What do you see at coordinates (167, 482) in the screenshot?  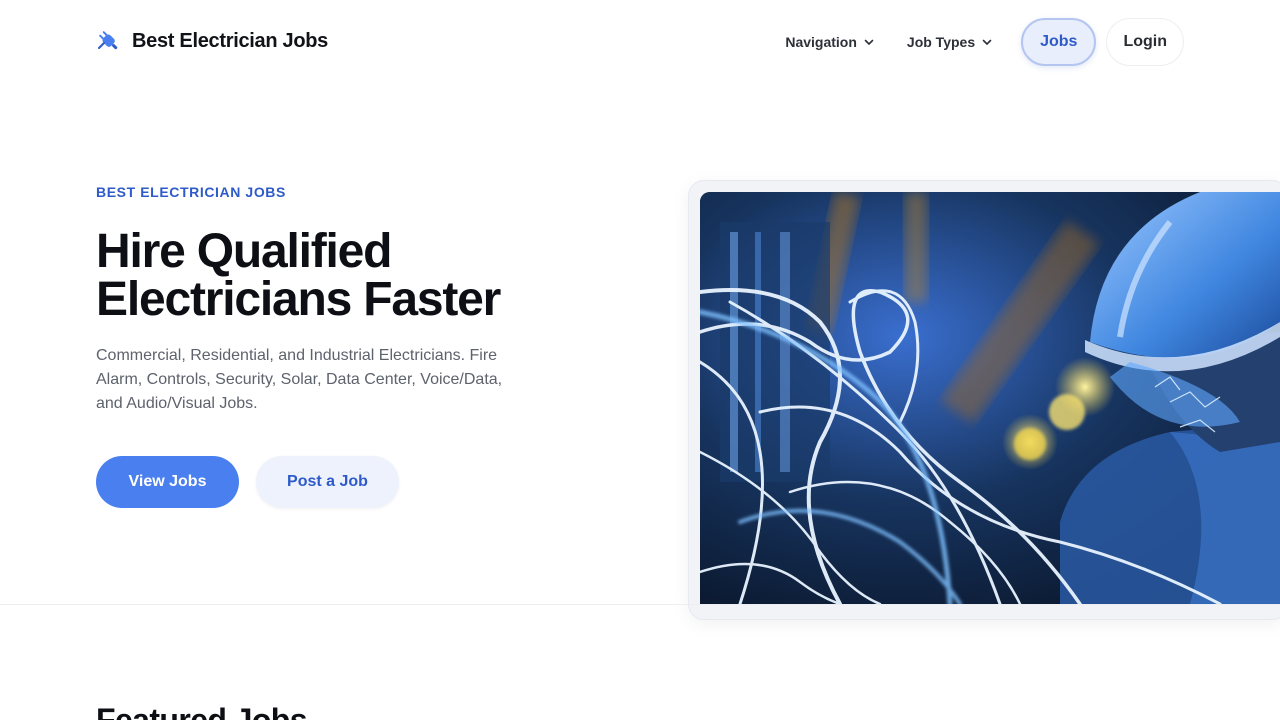 I see `view-jobs-button: View Jobs` at bounding box center [167, 482].